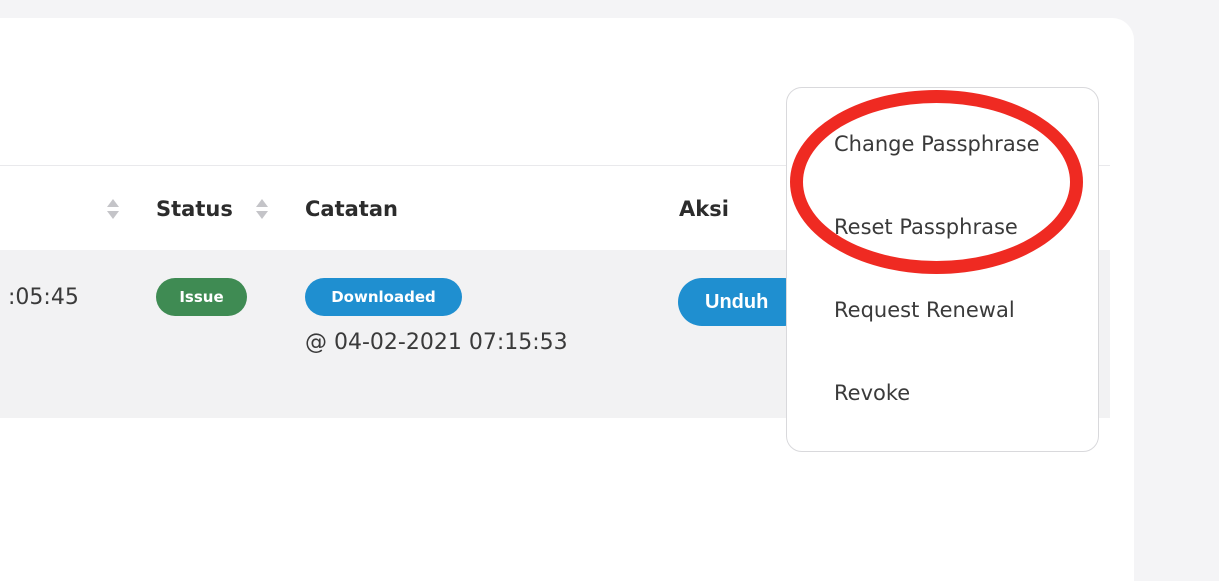  I want to click on column-header-aksi: Aksi, so click(704, 209).